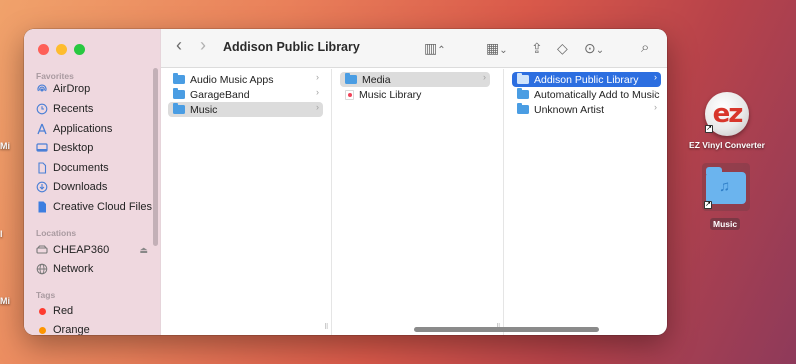  I want to click on clock-icon, so click(42, 109).